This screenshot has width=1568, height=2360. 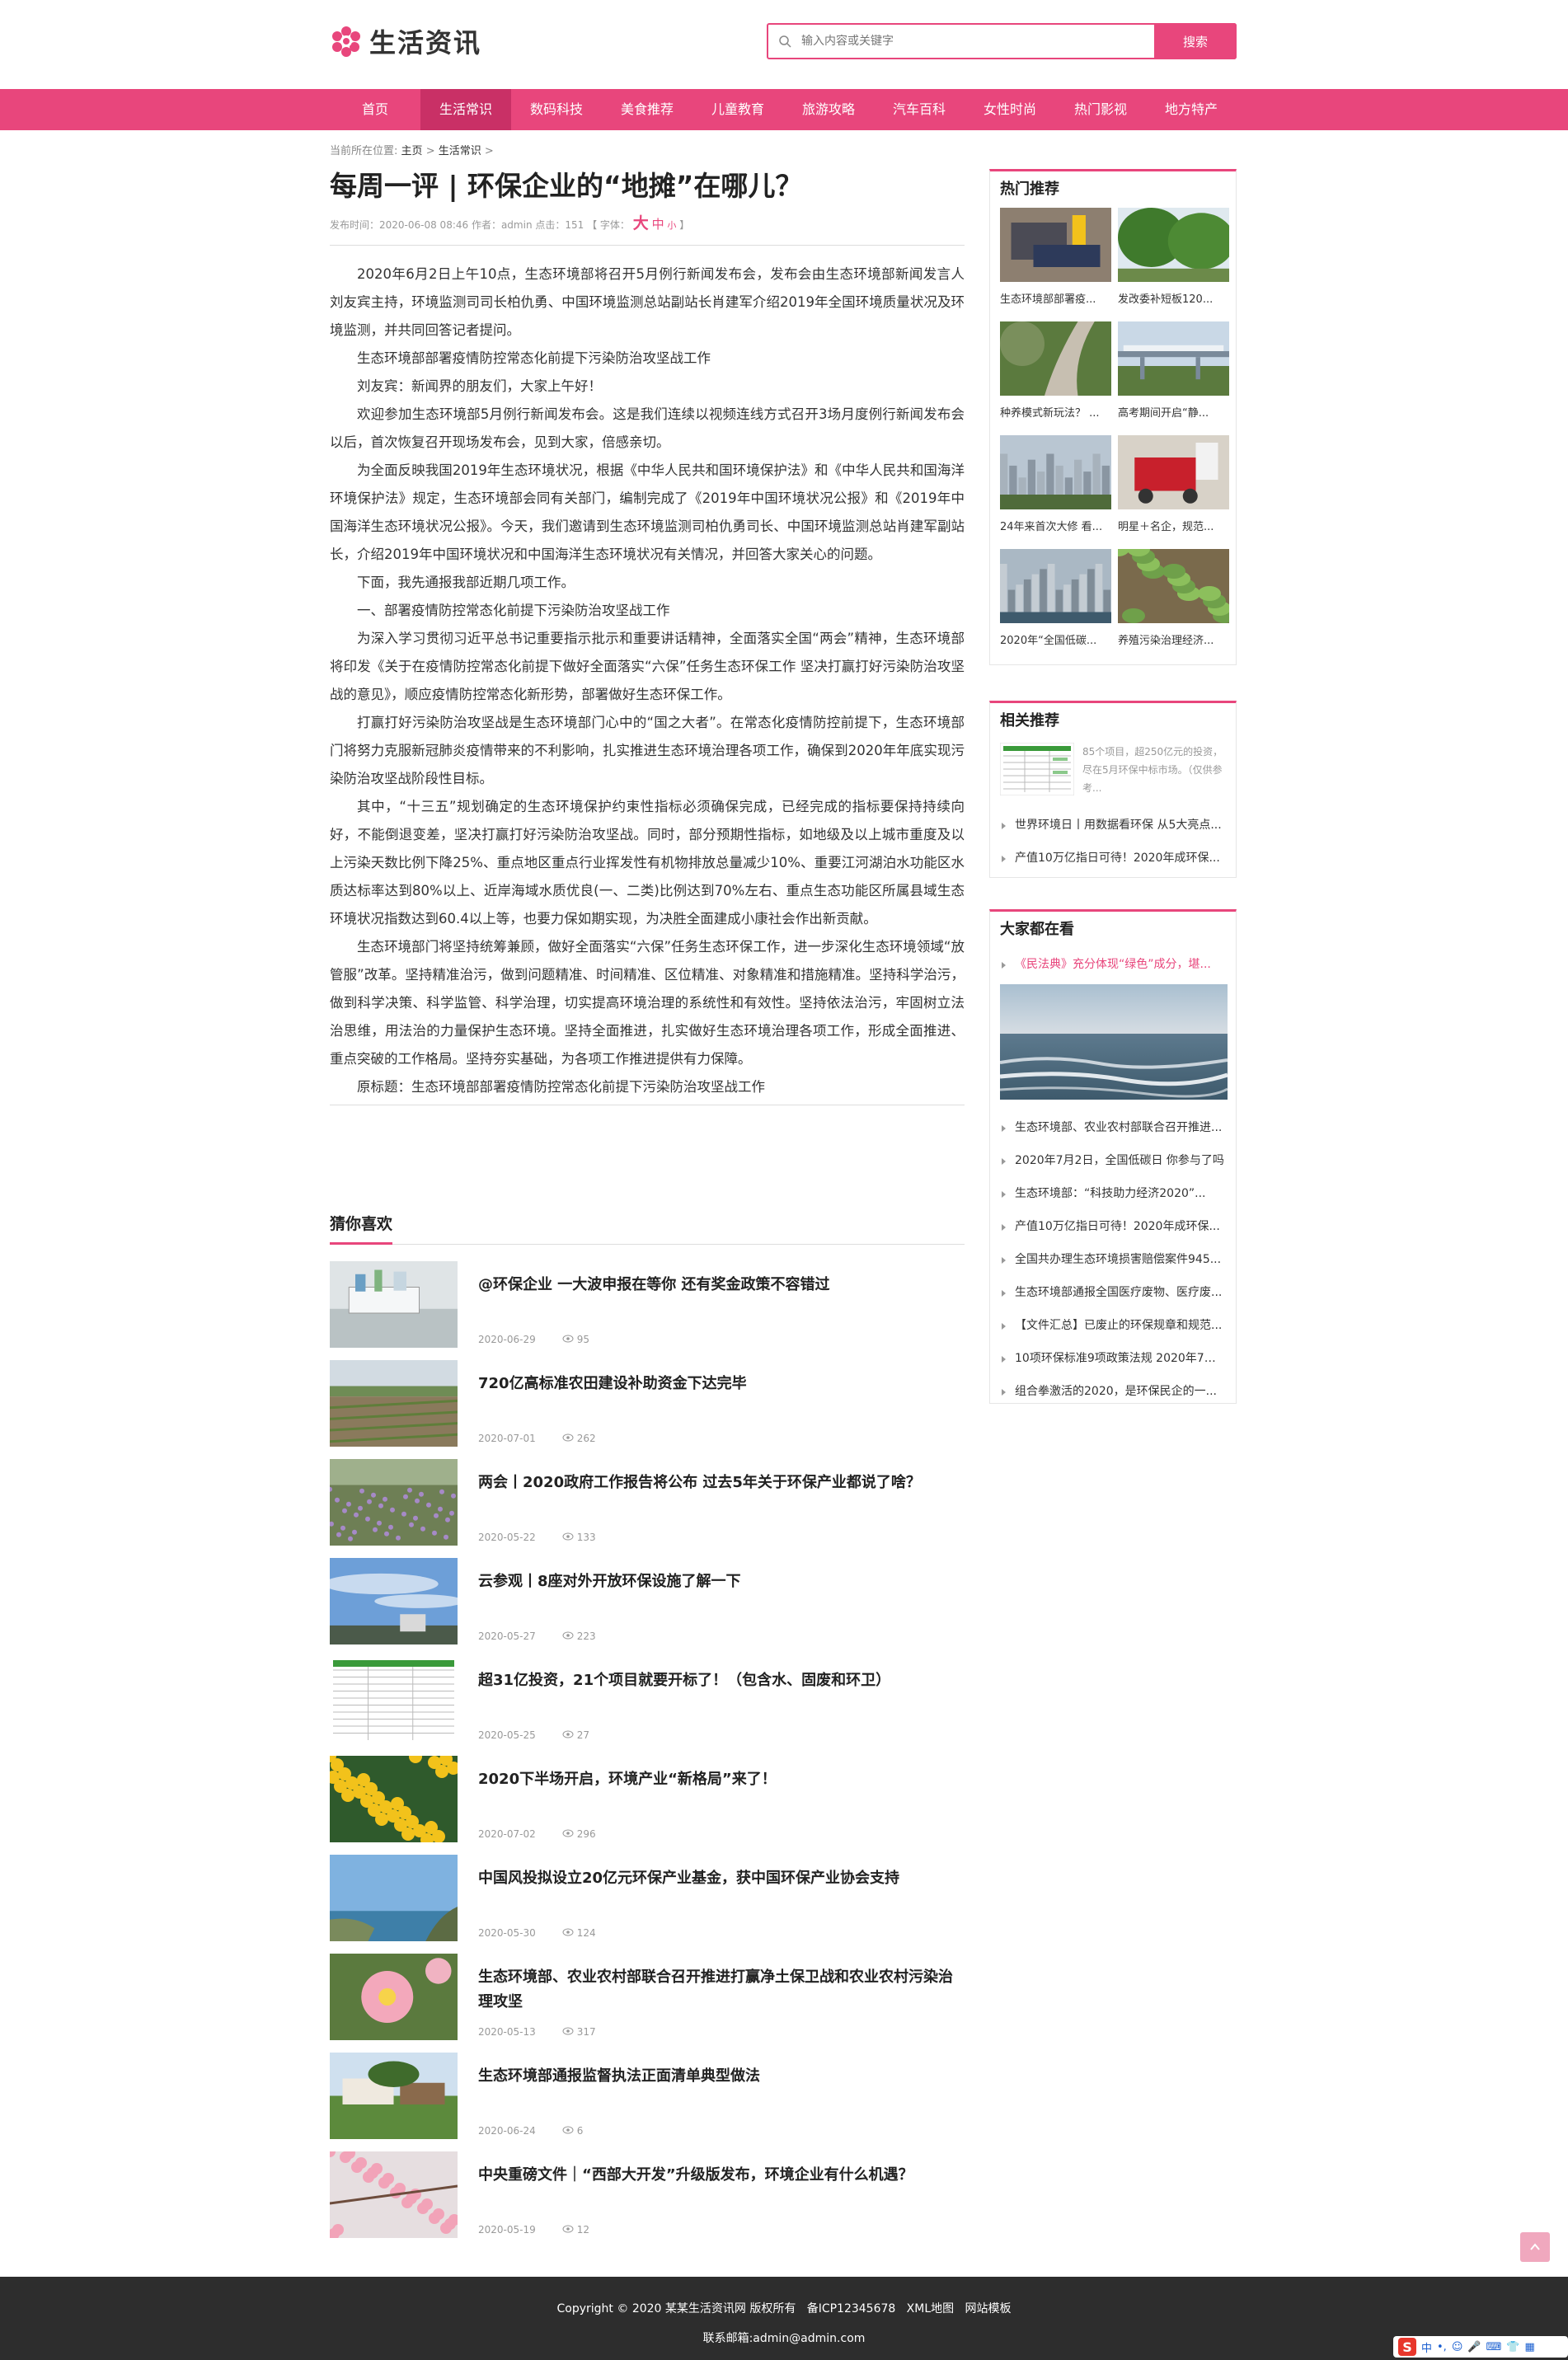 I want to click on nav-item: 首页, so click(x=375, y=109).